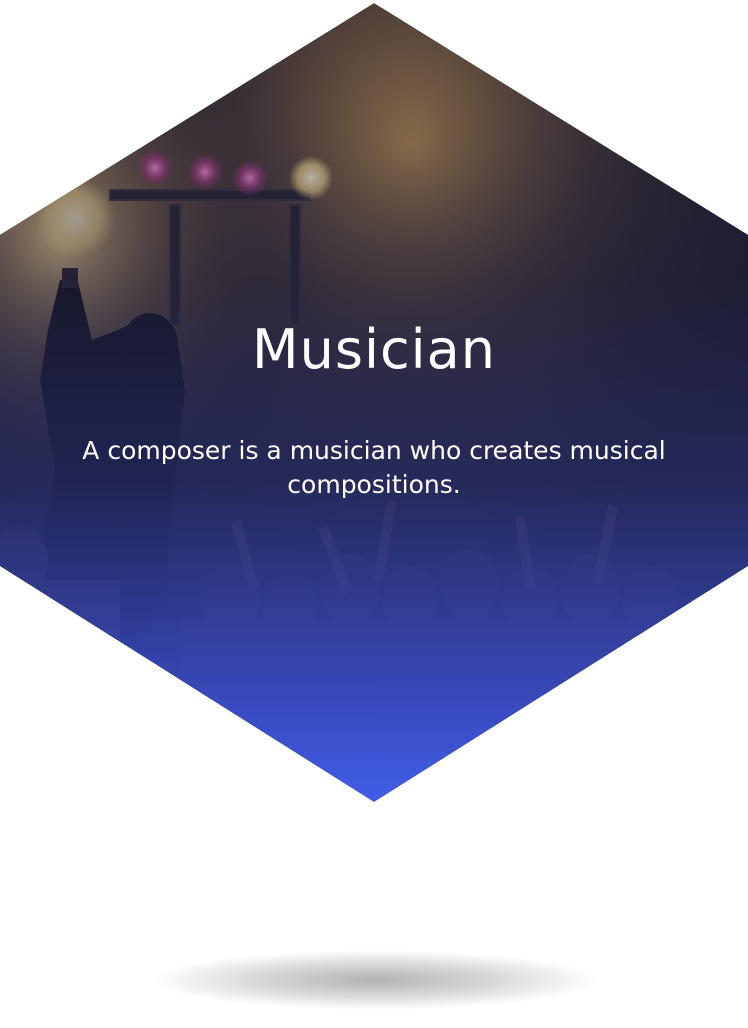 This screenshot has height=1028, width=748. What do you see at coordinates (375, 980) in the screenshot?
I see `card-floor-shadow` at bounding box center [375, 980].